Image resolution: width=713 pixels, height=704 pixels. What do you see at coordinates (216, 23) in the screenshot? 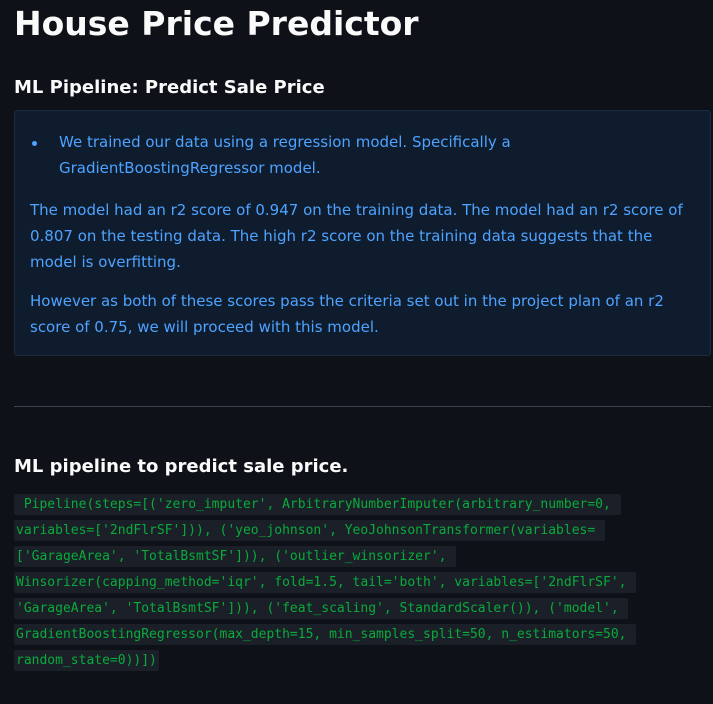
I see `page-title: House Price Predictor` at bounding box center [216, 23].